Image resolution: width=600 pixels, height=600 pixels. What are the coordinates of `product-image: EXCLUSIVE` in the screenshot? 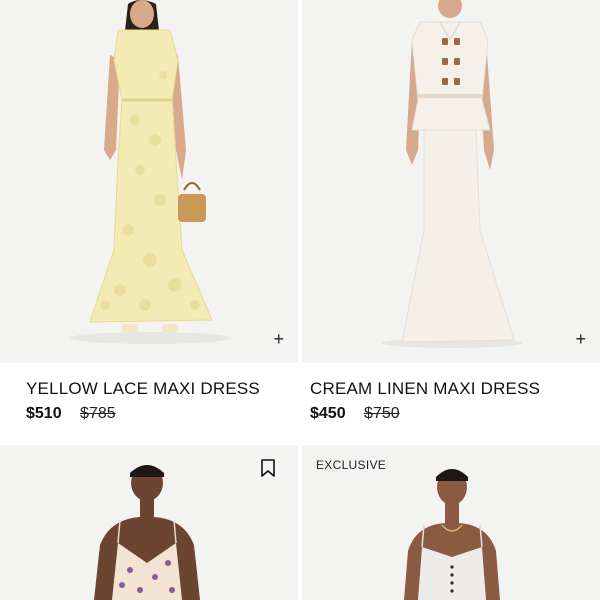 It's located at (451, 522).